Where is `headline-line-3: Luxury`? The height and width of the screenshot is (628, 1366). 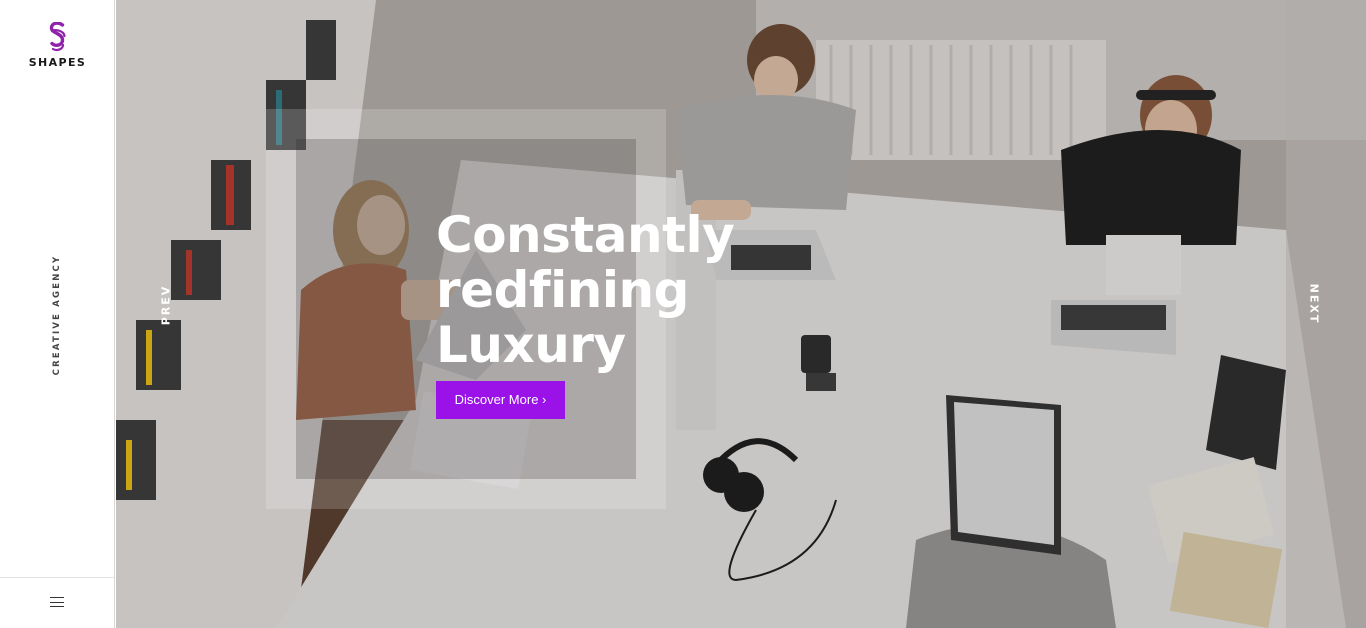 headline-line-3: Luxury is located at coordinates (531, 345).